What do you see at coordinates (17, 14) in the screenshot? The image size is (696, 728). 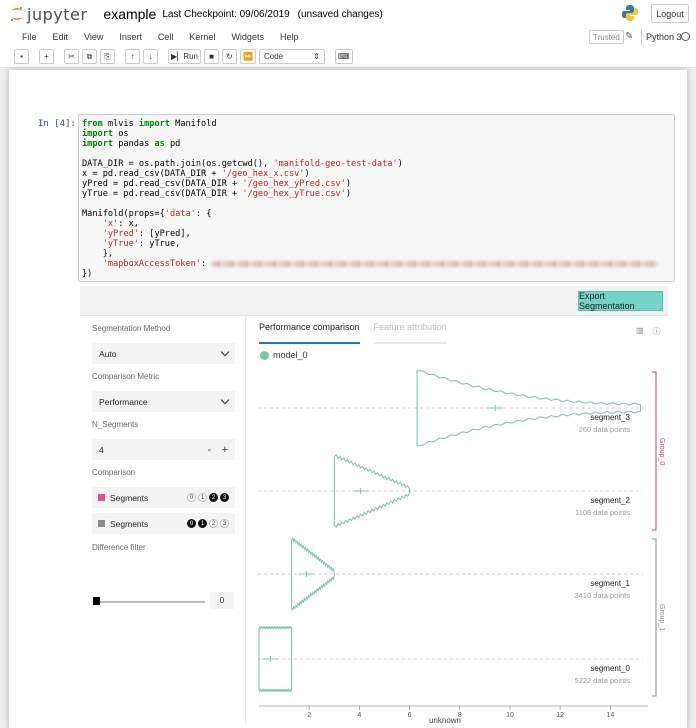 I see `jupyter-logo-icon` at bounding box center [17, 14].